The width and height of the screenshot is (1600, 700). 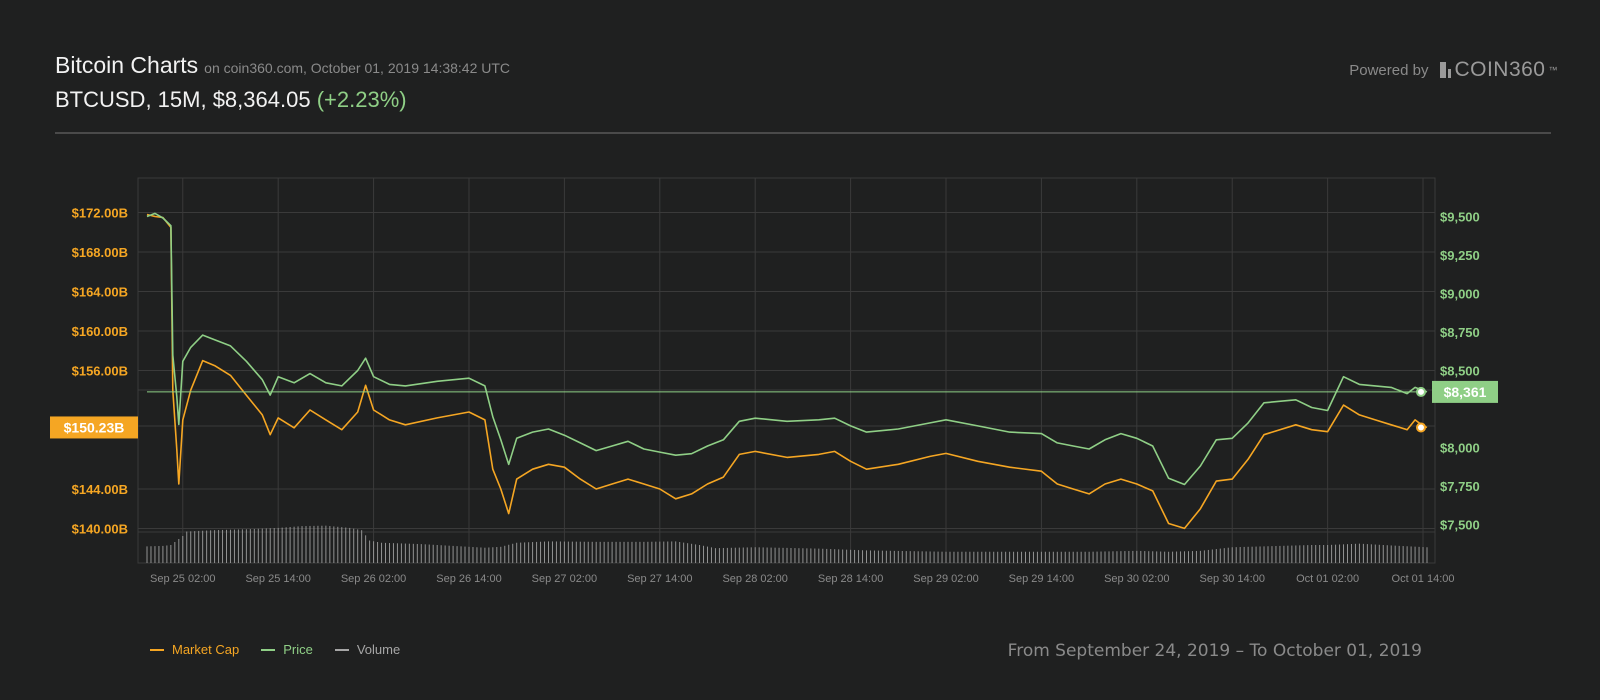 What do you see at coordinates (1460, 217) in the screenshot?
I see `right-axis-tick-label: $9,500` at bounding box center [1460, 217].